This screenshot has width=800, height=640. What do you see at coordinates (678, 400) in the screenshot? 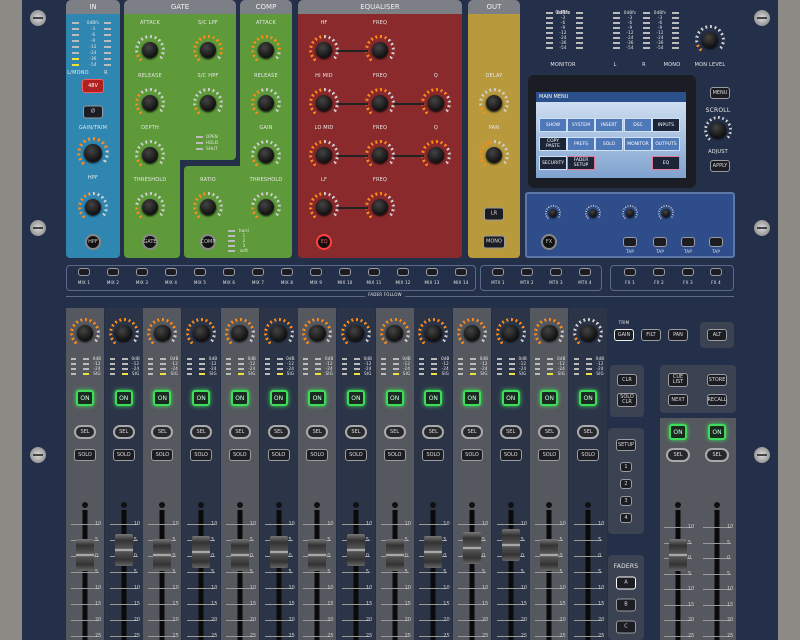
I see `next-button: NEXT` at bounding box center [678, 400].